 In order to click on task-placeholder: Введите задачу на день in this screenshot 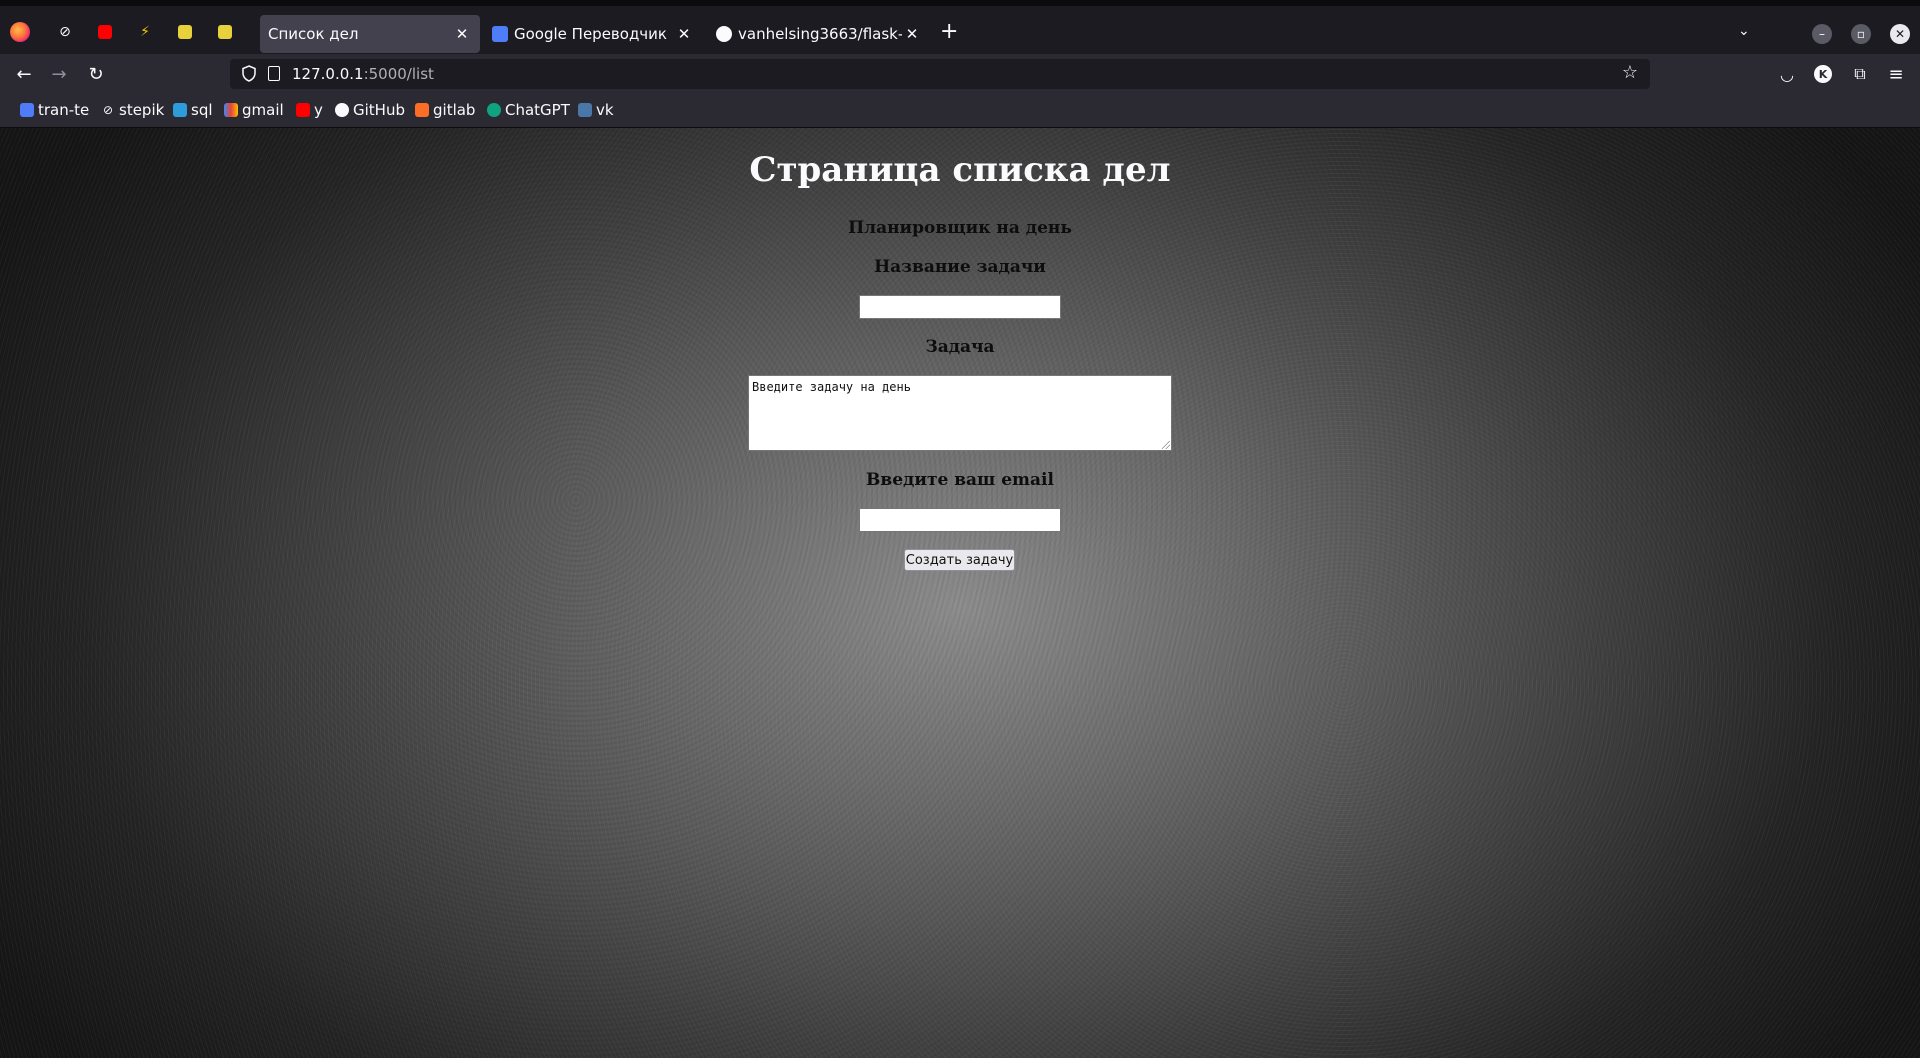, I will do `click(831, 387)`.